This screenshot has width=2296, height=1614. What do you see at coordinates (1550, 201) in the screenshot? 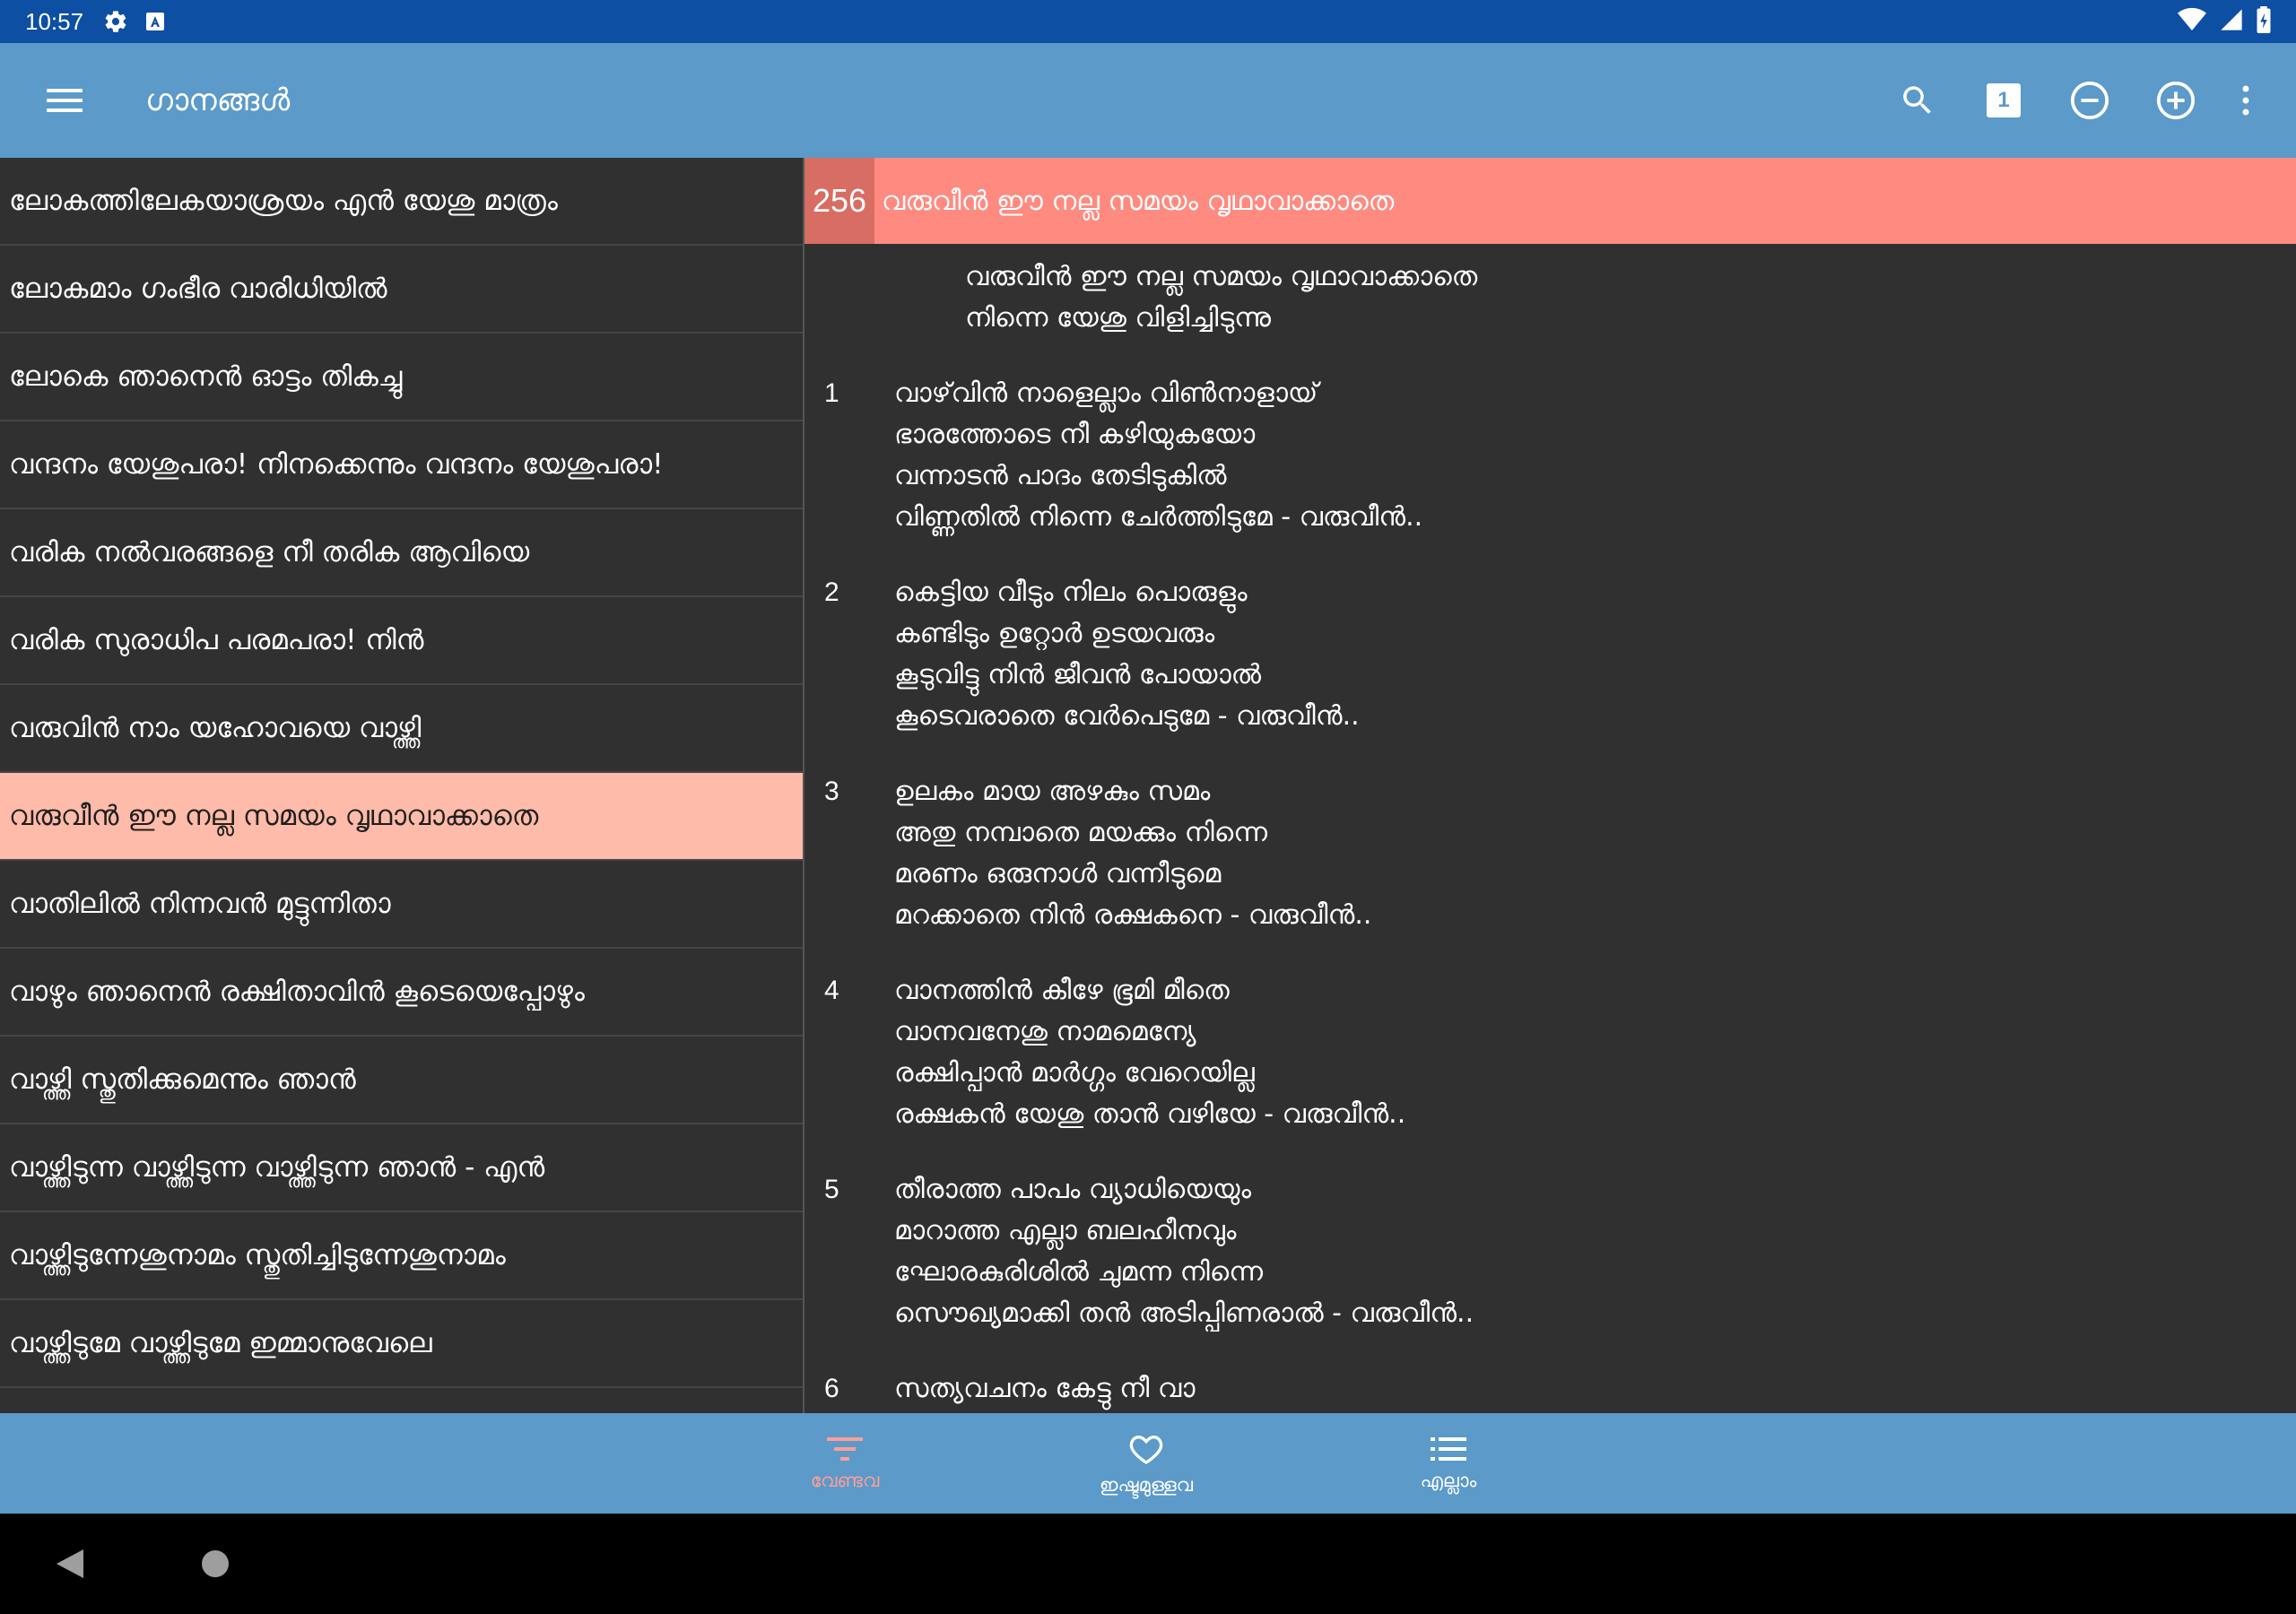
I see `song-header: 256 വരുവീൻ ഈ നല്ല സമയം വൃഥാവാക്കാതെ` at bounding box center [1550, 201].